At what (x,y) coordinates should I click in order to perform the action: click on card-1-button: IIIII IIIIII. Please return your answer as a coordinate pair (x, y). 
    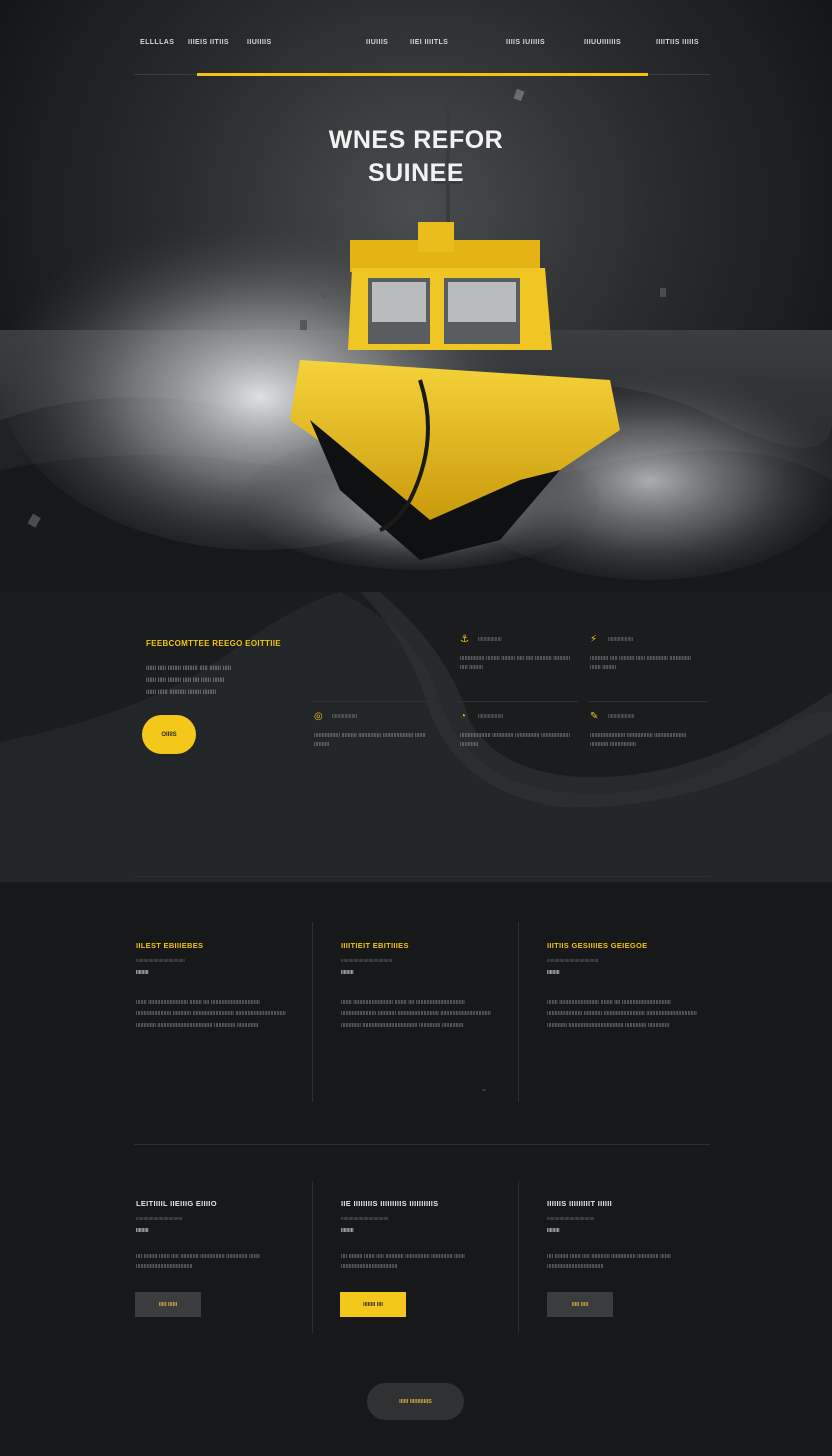
    Looking at the image, I should click on (168, 1304).